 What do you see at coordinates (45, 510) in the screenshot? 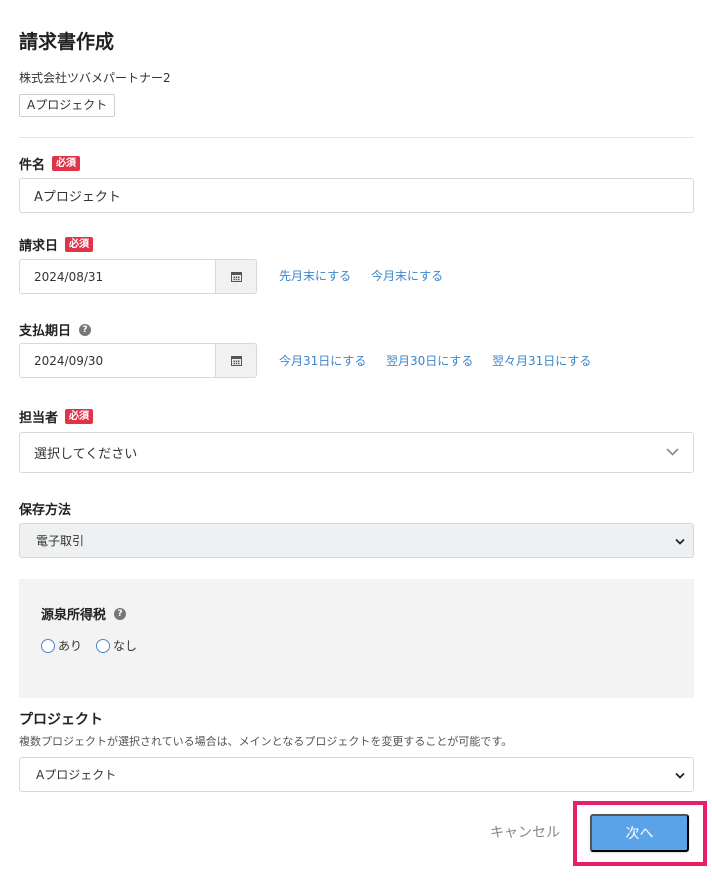
I see `storage-label: 保存方法` at bounding box center [45, 510].